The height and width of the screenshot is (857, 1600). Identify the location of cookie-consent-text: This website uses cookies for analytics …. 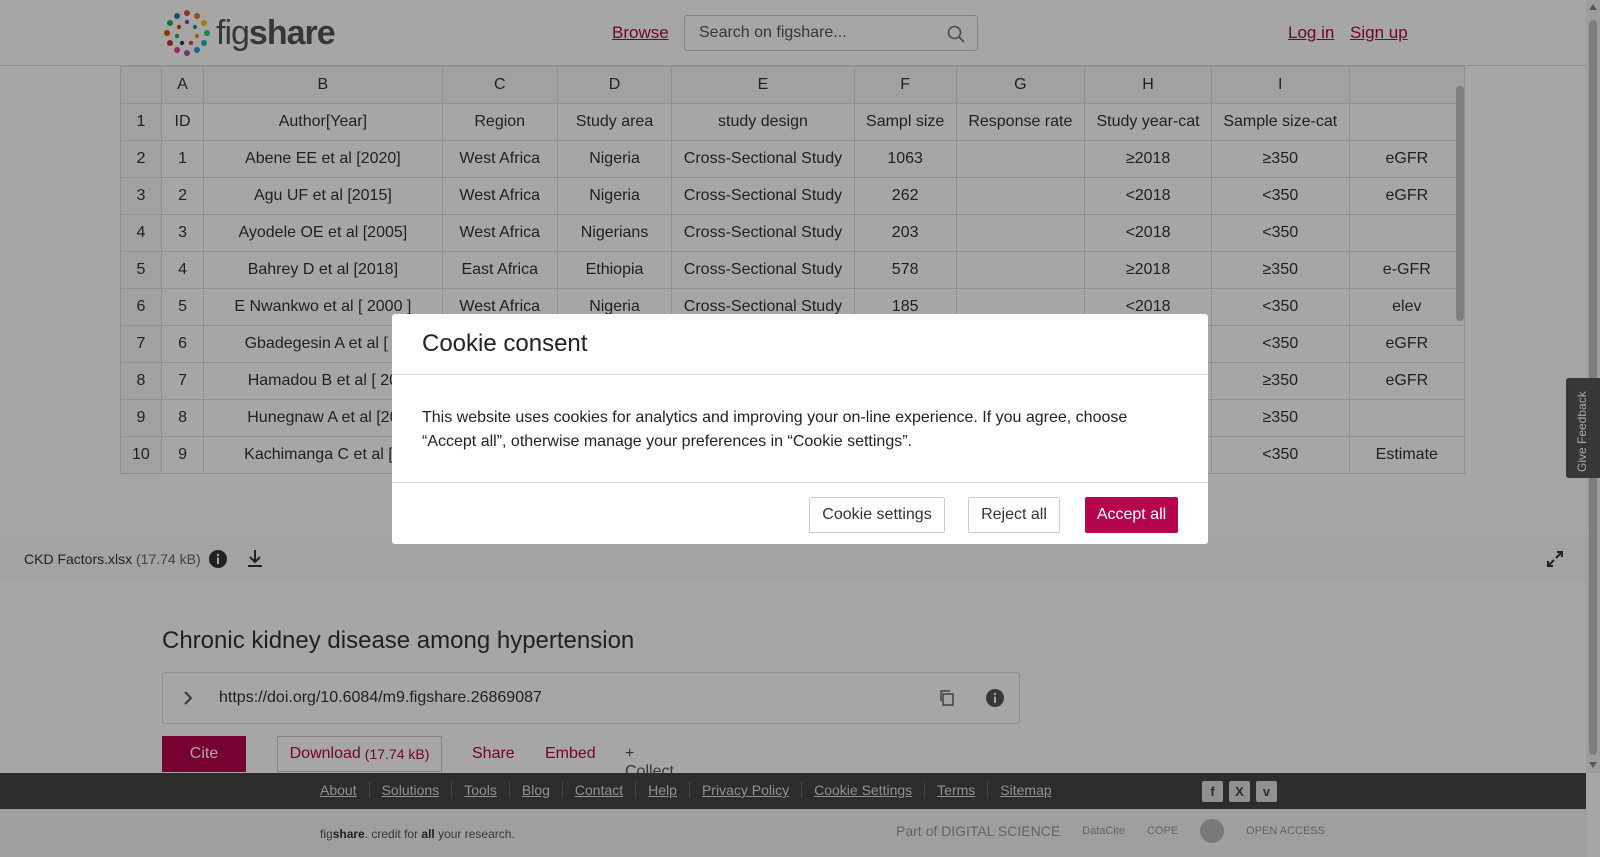
(775, 429).